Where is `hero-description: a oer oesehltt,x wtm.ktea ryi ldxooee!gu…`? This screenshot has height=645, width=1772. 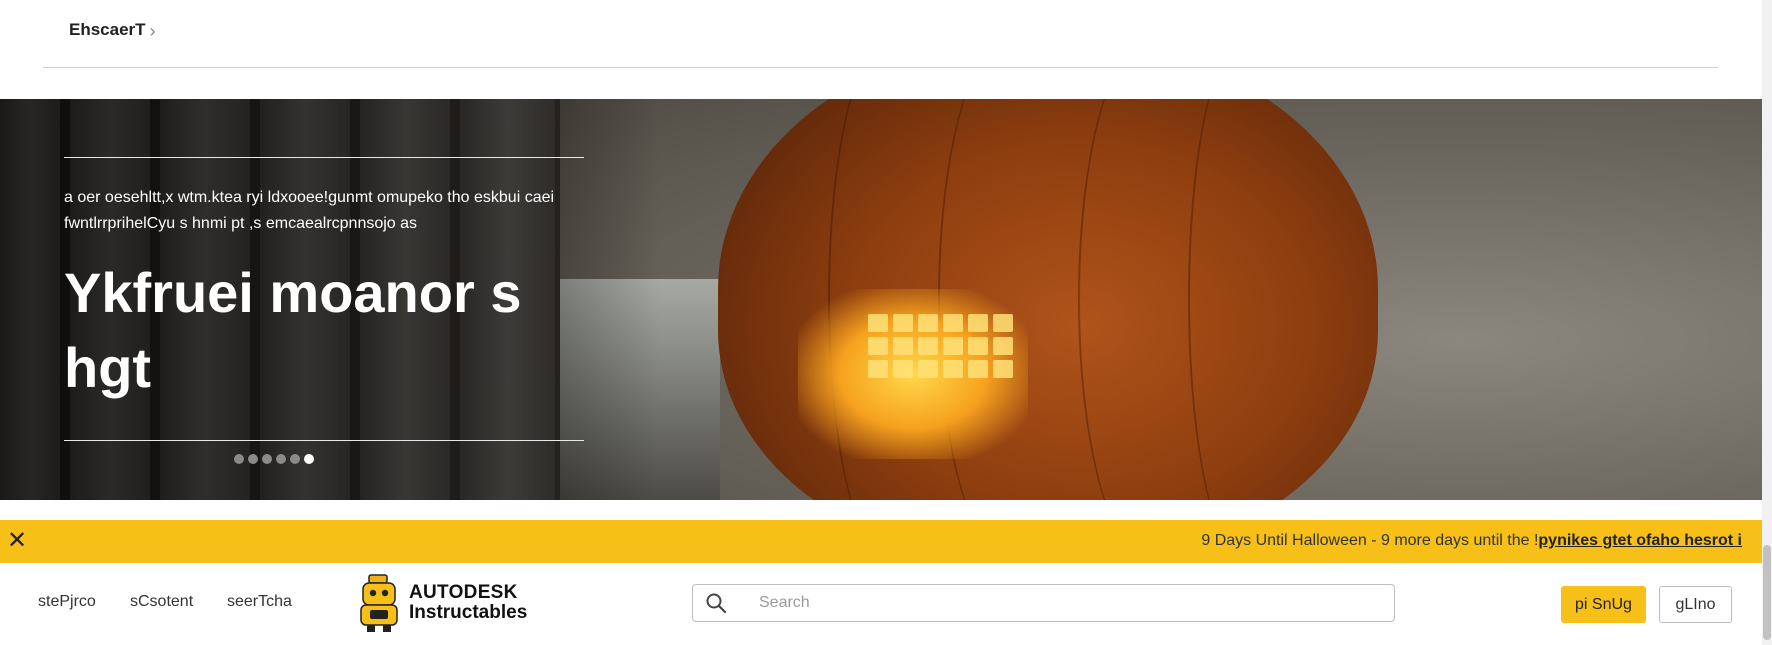 hero-description: a oer oesehltt,x wtm.ktea ryi ldxooee!gu… is located at coordinates (309, 210).